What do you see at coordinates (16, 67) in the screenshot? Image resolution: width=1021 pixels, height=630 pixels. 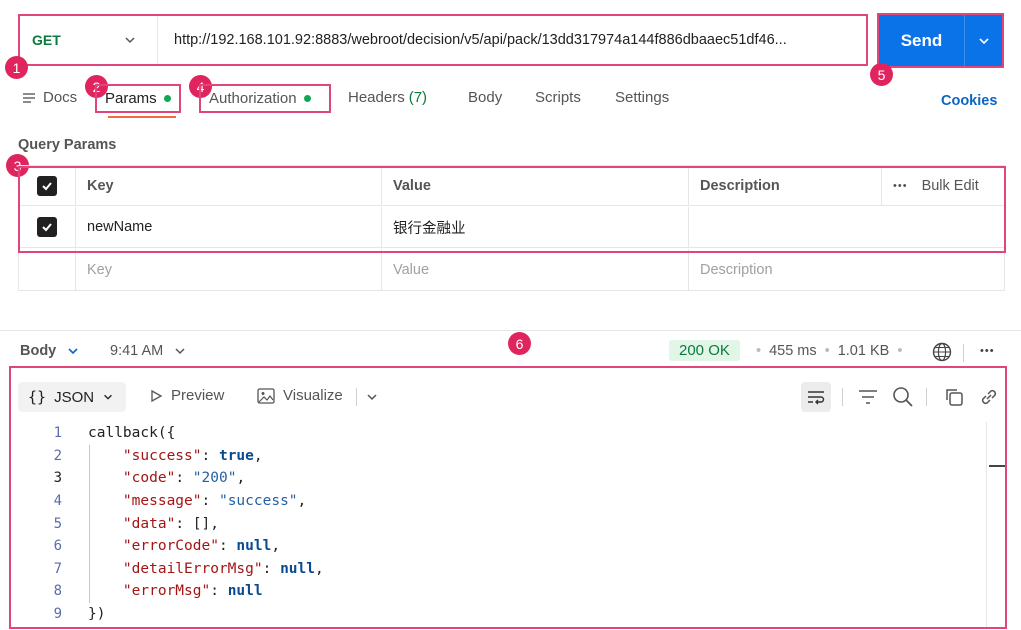 I see `annotation-badge-1: 1` at bounding box center [16, 67].